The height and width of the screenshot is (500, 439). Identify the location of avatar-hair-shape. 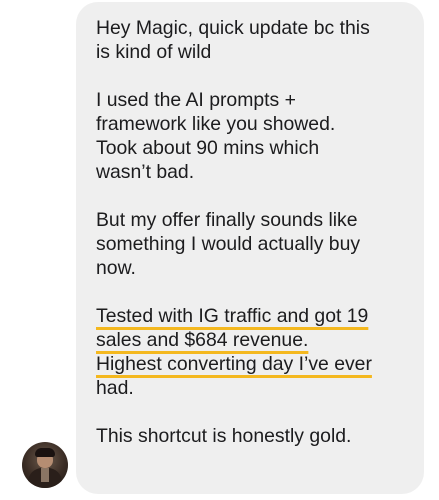
(45, 452).